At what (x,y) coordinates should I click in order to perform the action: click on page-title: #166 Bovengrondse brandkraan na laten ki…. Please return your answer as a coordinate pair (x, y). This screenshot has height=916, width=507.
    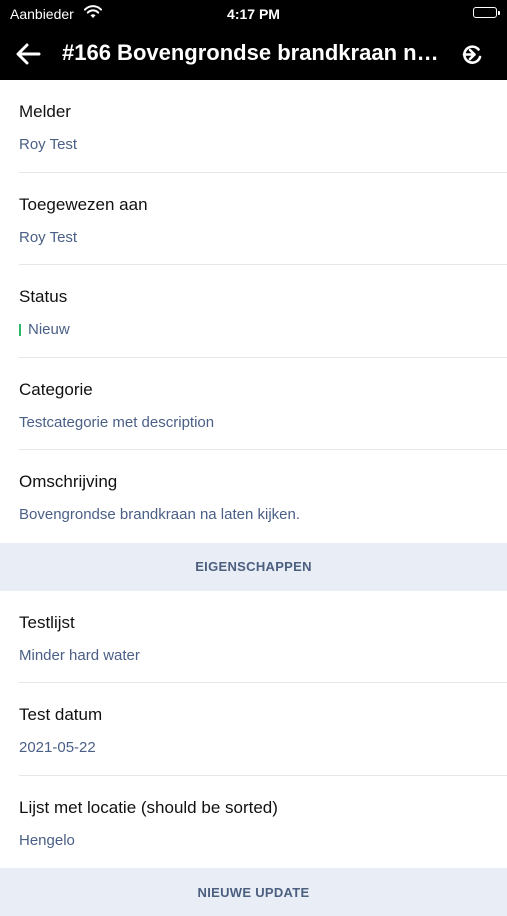
    Looking at the image, I should click on (255, 52).